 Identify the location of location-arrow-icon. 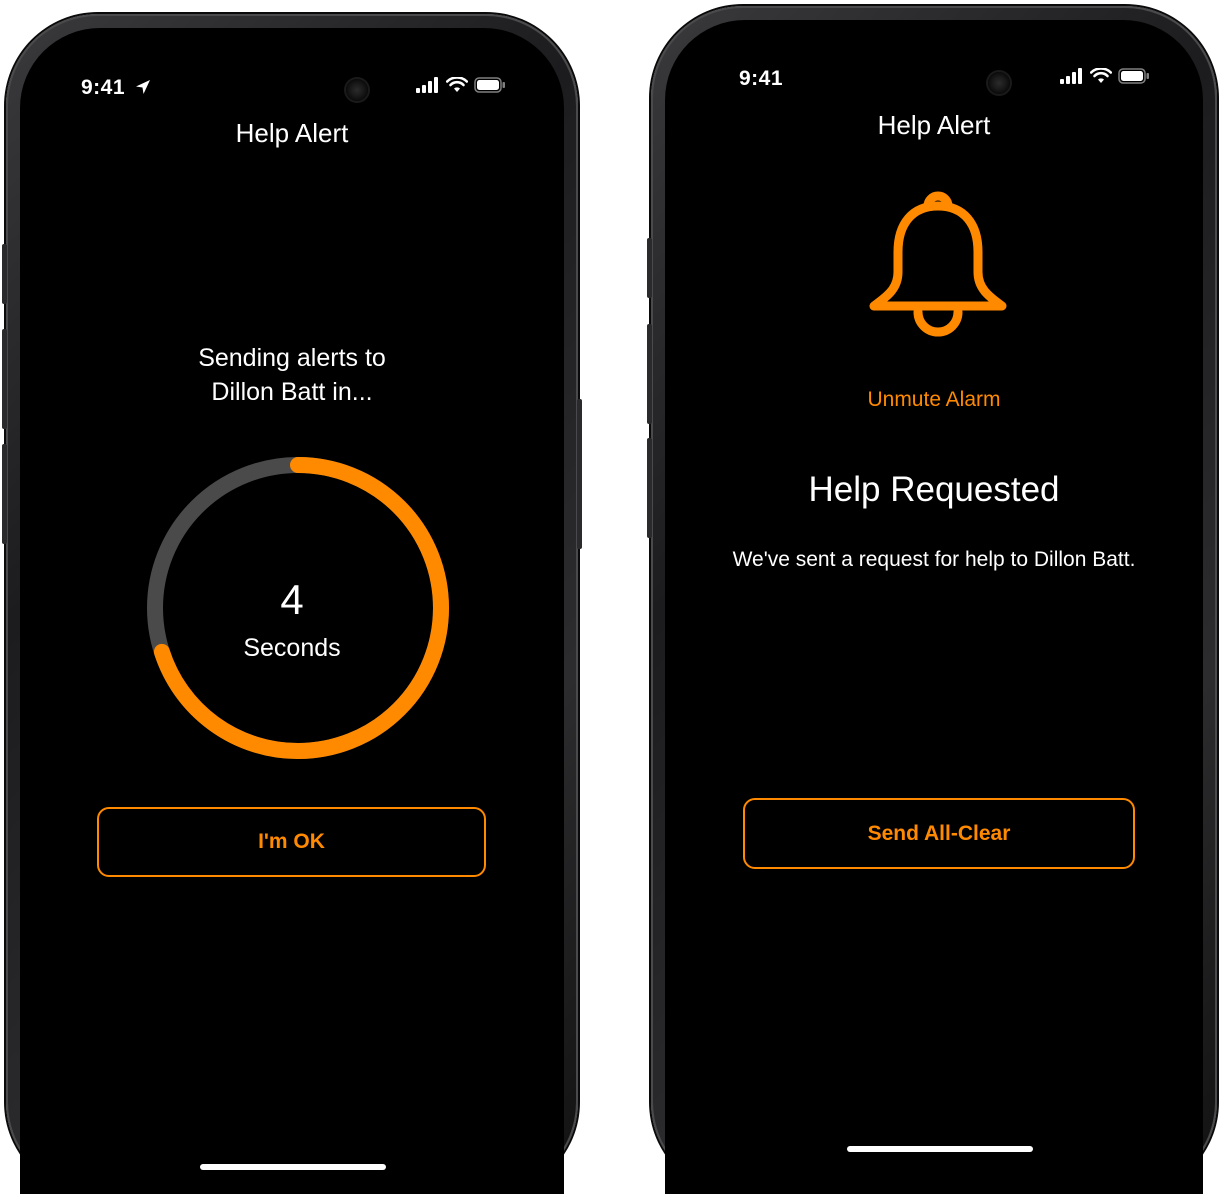
(143, 87).